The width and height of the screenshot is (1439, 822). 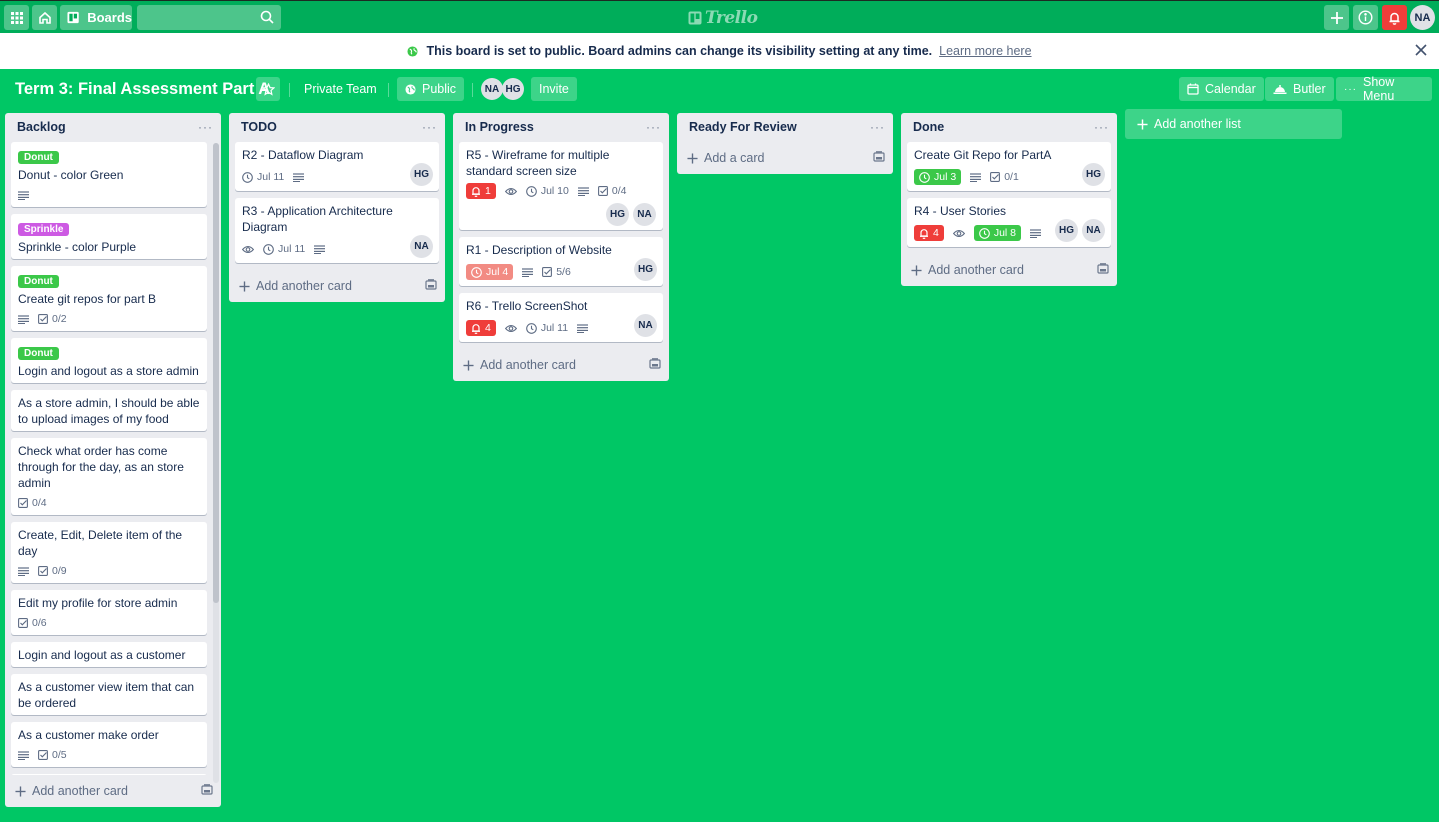 What do you see at coordinates (142, 89) in the screenshot?
I see `board-title: Term 3: Final Assessment Part A` at bounding box center [142, 89].